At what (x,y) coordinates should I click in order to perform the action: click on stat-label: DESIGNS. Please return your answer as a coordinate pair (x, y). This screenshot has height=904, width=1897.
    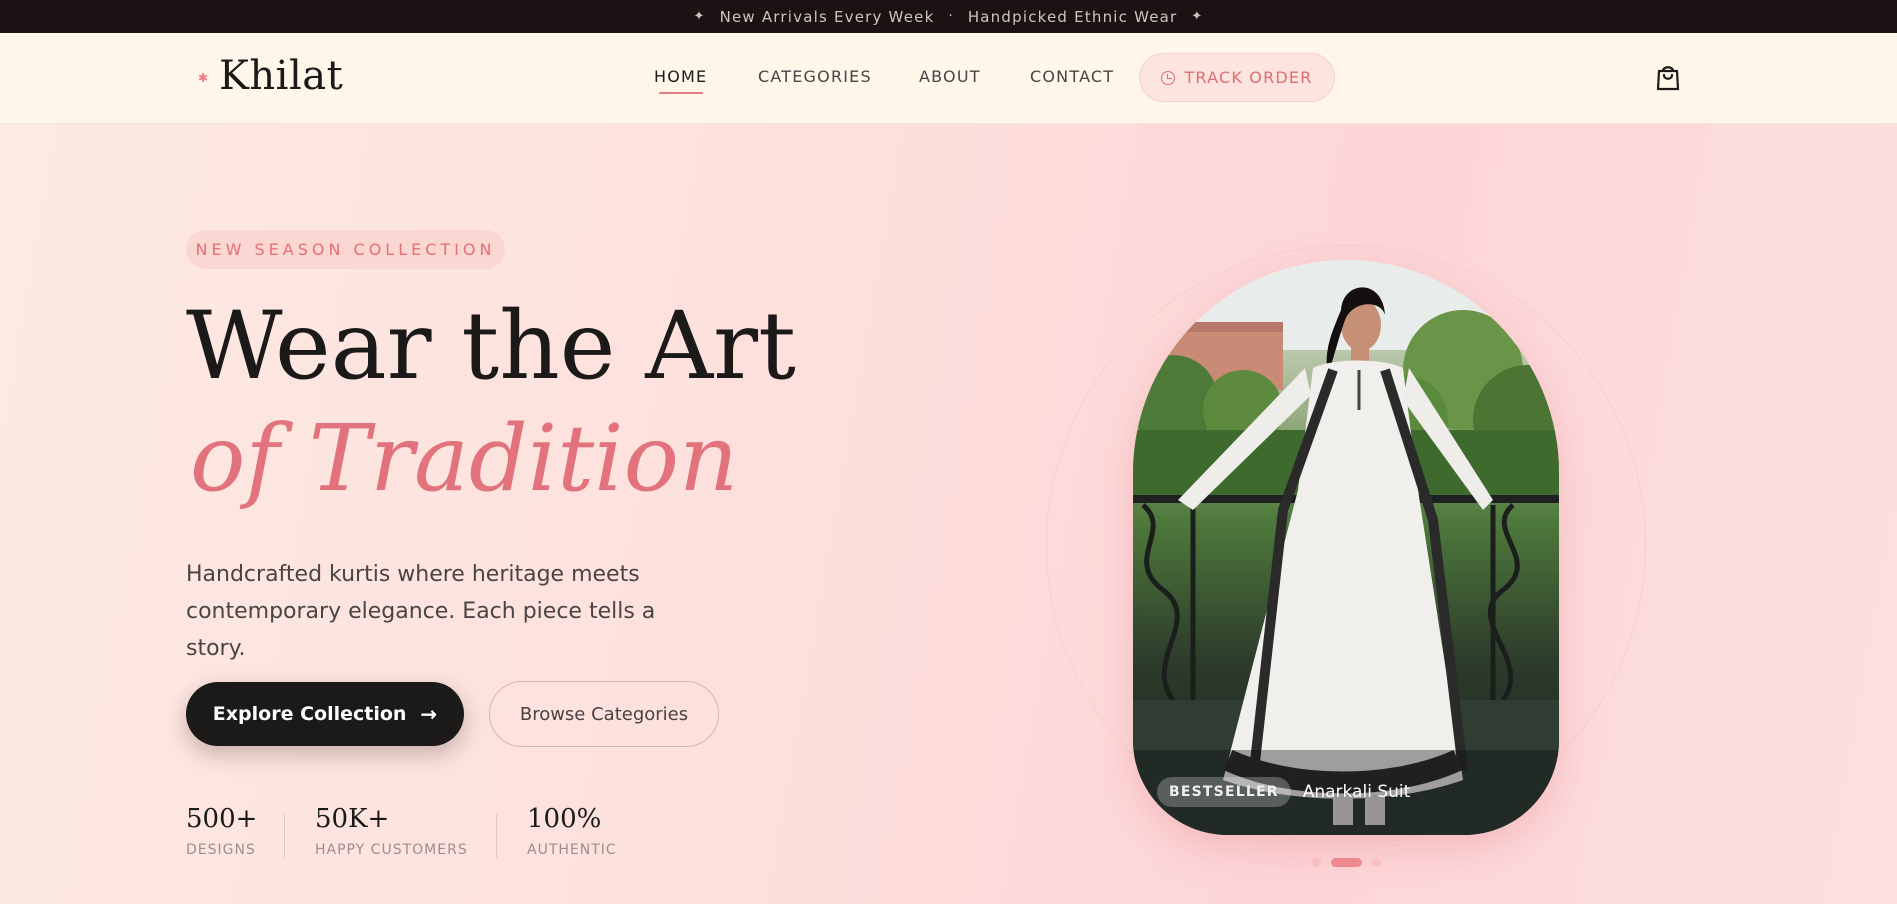
    Looking at the image, I should click on (221, 850).